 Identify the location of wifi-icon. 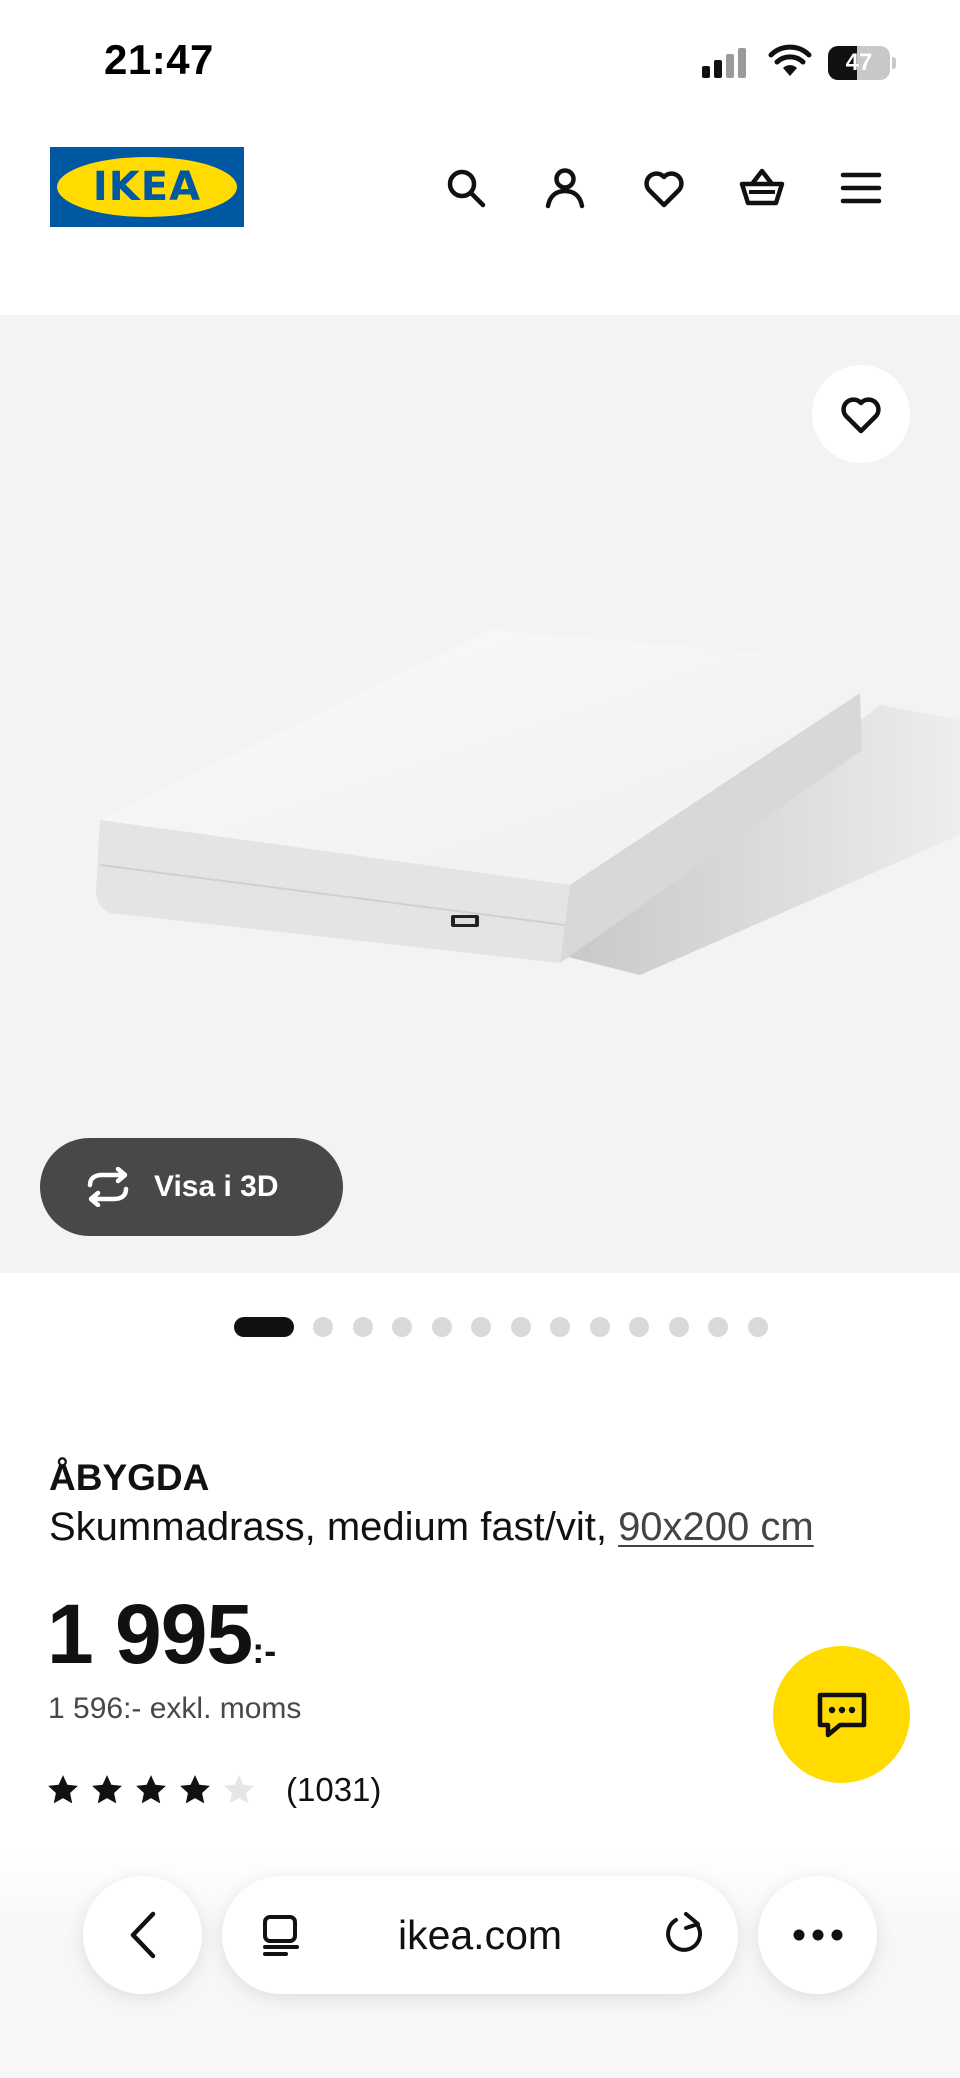
(790, 60).